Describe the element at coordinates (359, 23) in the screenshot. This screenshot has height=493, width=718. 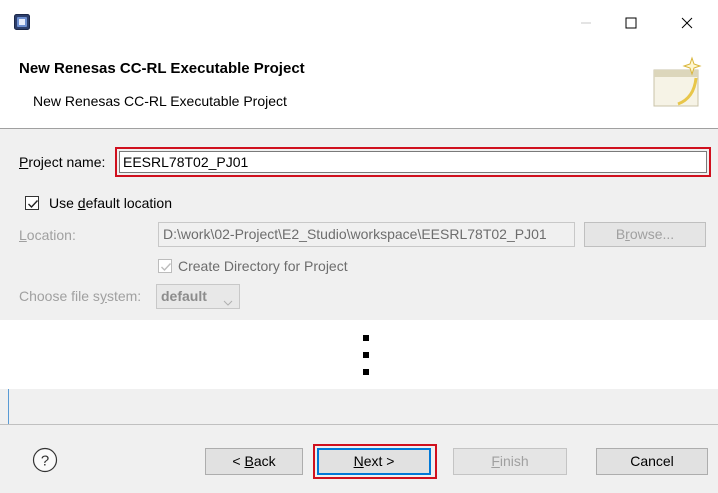
I see `title-bar` at that location.